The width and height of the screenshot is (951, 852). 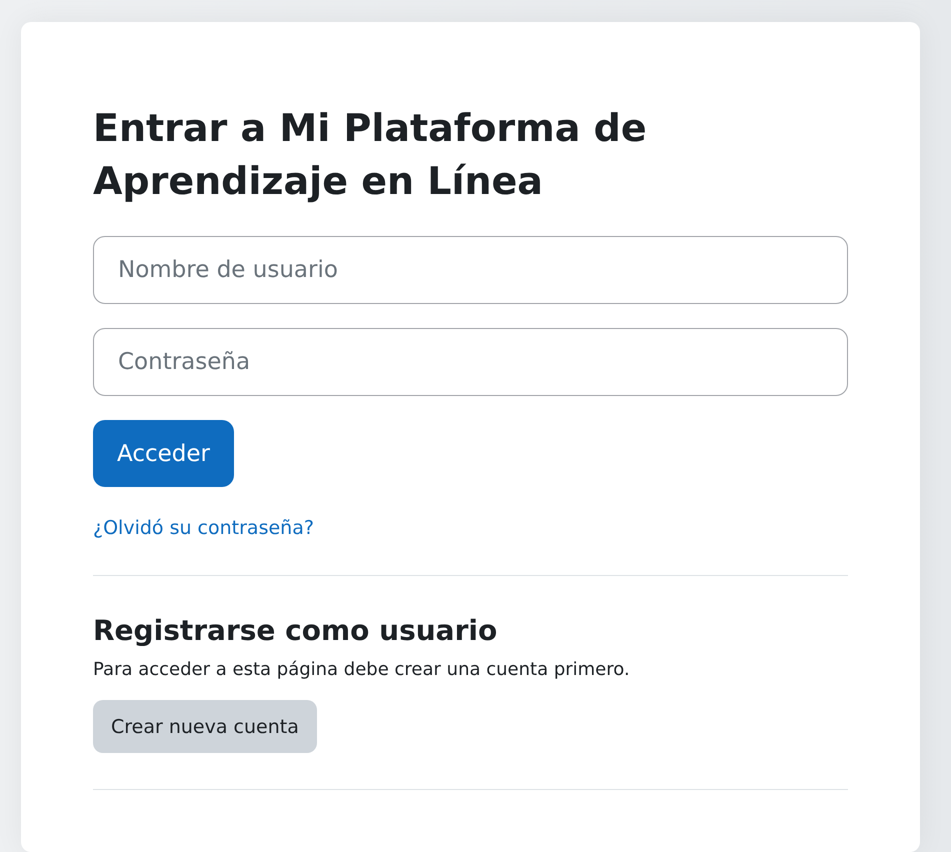 I want to click on login-button: Acceder, so click(x=163, y=454).